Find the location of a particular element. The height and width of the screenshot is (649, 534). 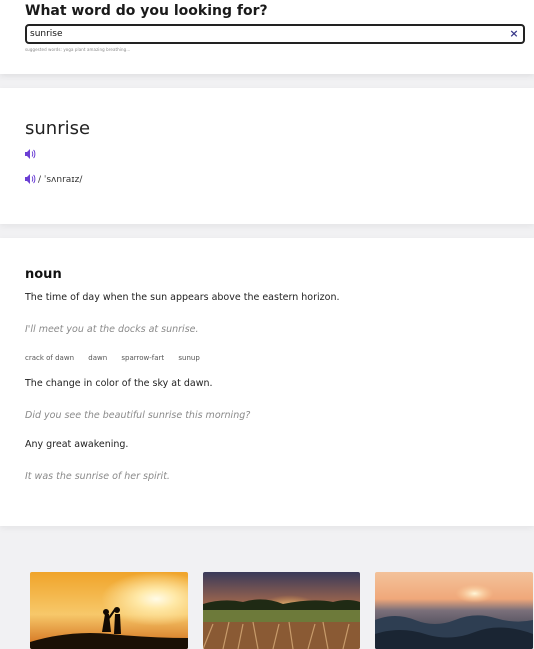

headword: sunrise is located at coordinates (58, 128).